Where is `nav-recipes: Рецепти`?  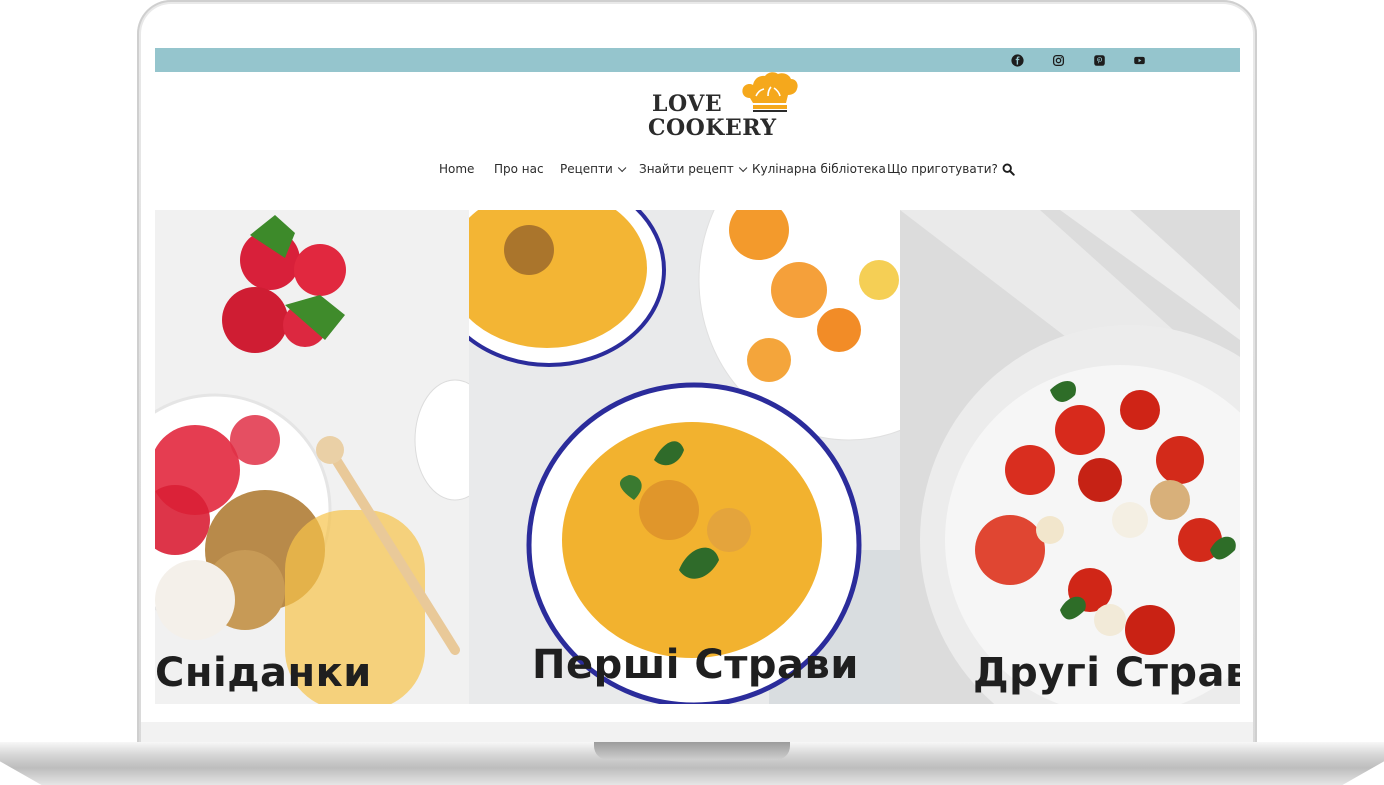
nav-recipes: Рецепти is located at coordinates (593, 169).